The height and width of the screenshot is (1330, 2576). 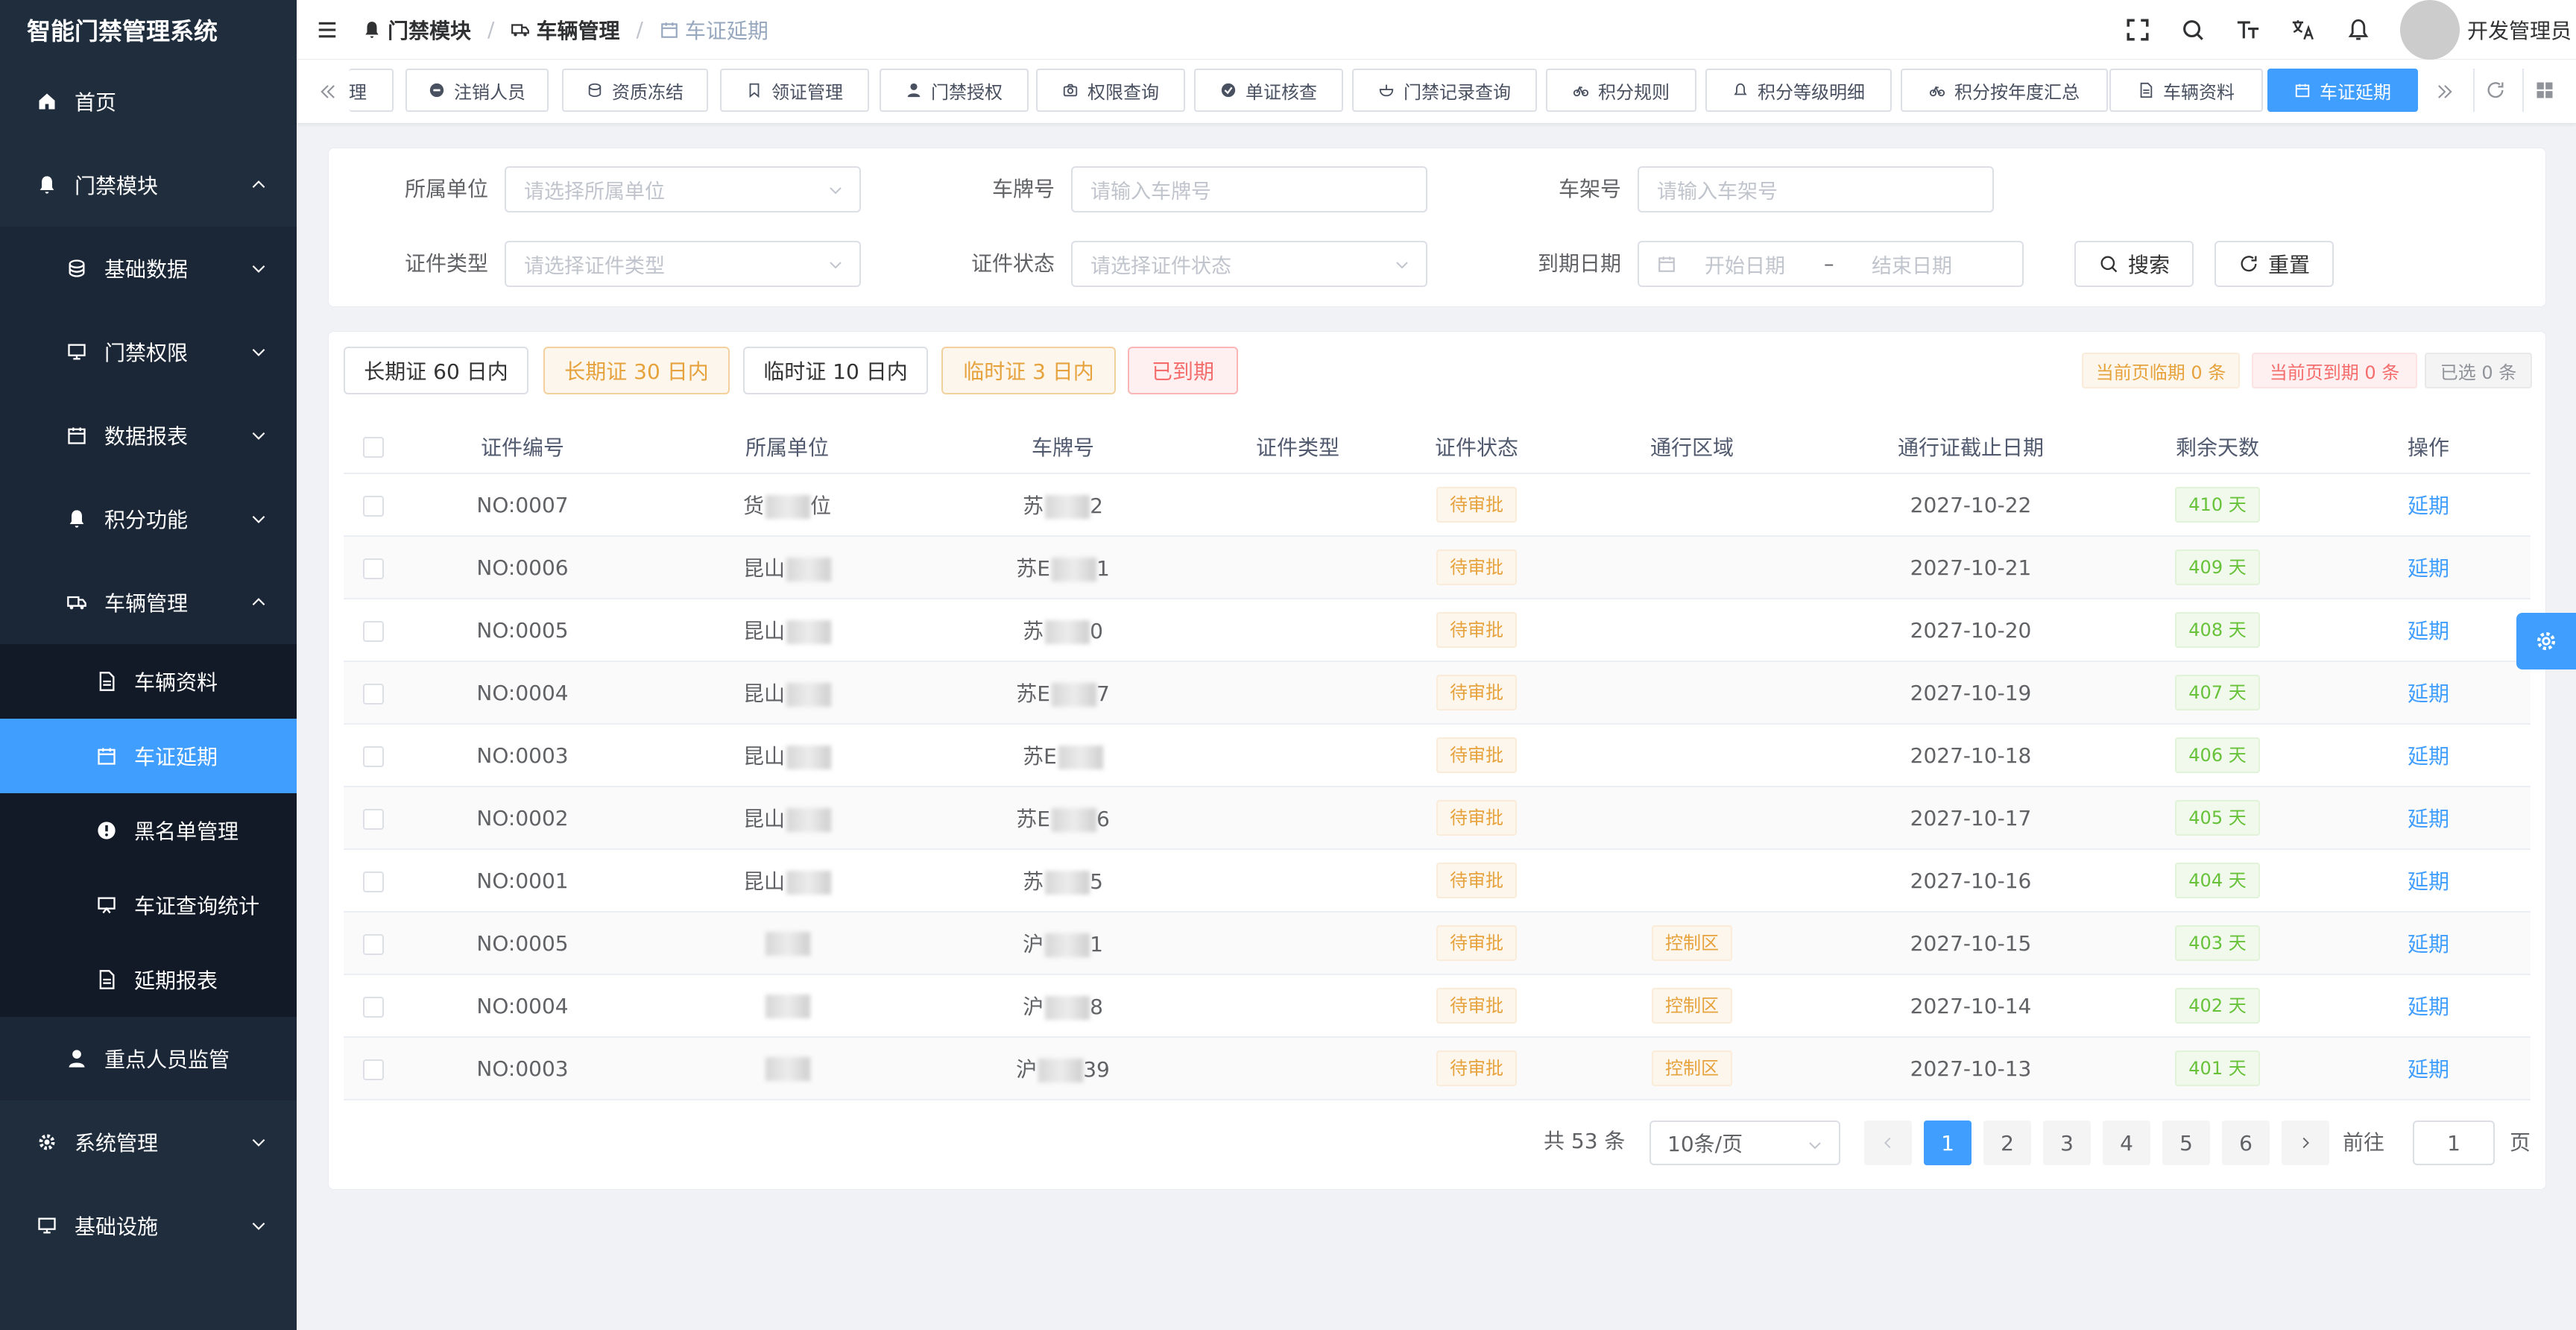 What do you see at coordinates (117, 186) in the screenshot?
I see `sidebar-item-label: 门禁模块` at bounding box center [117, 186].